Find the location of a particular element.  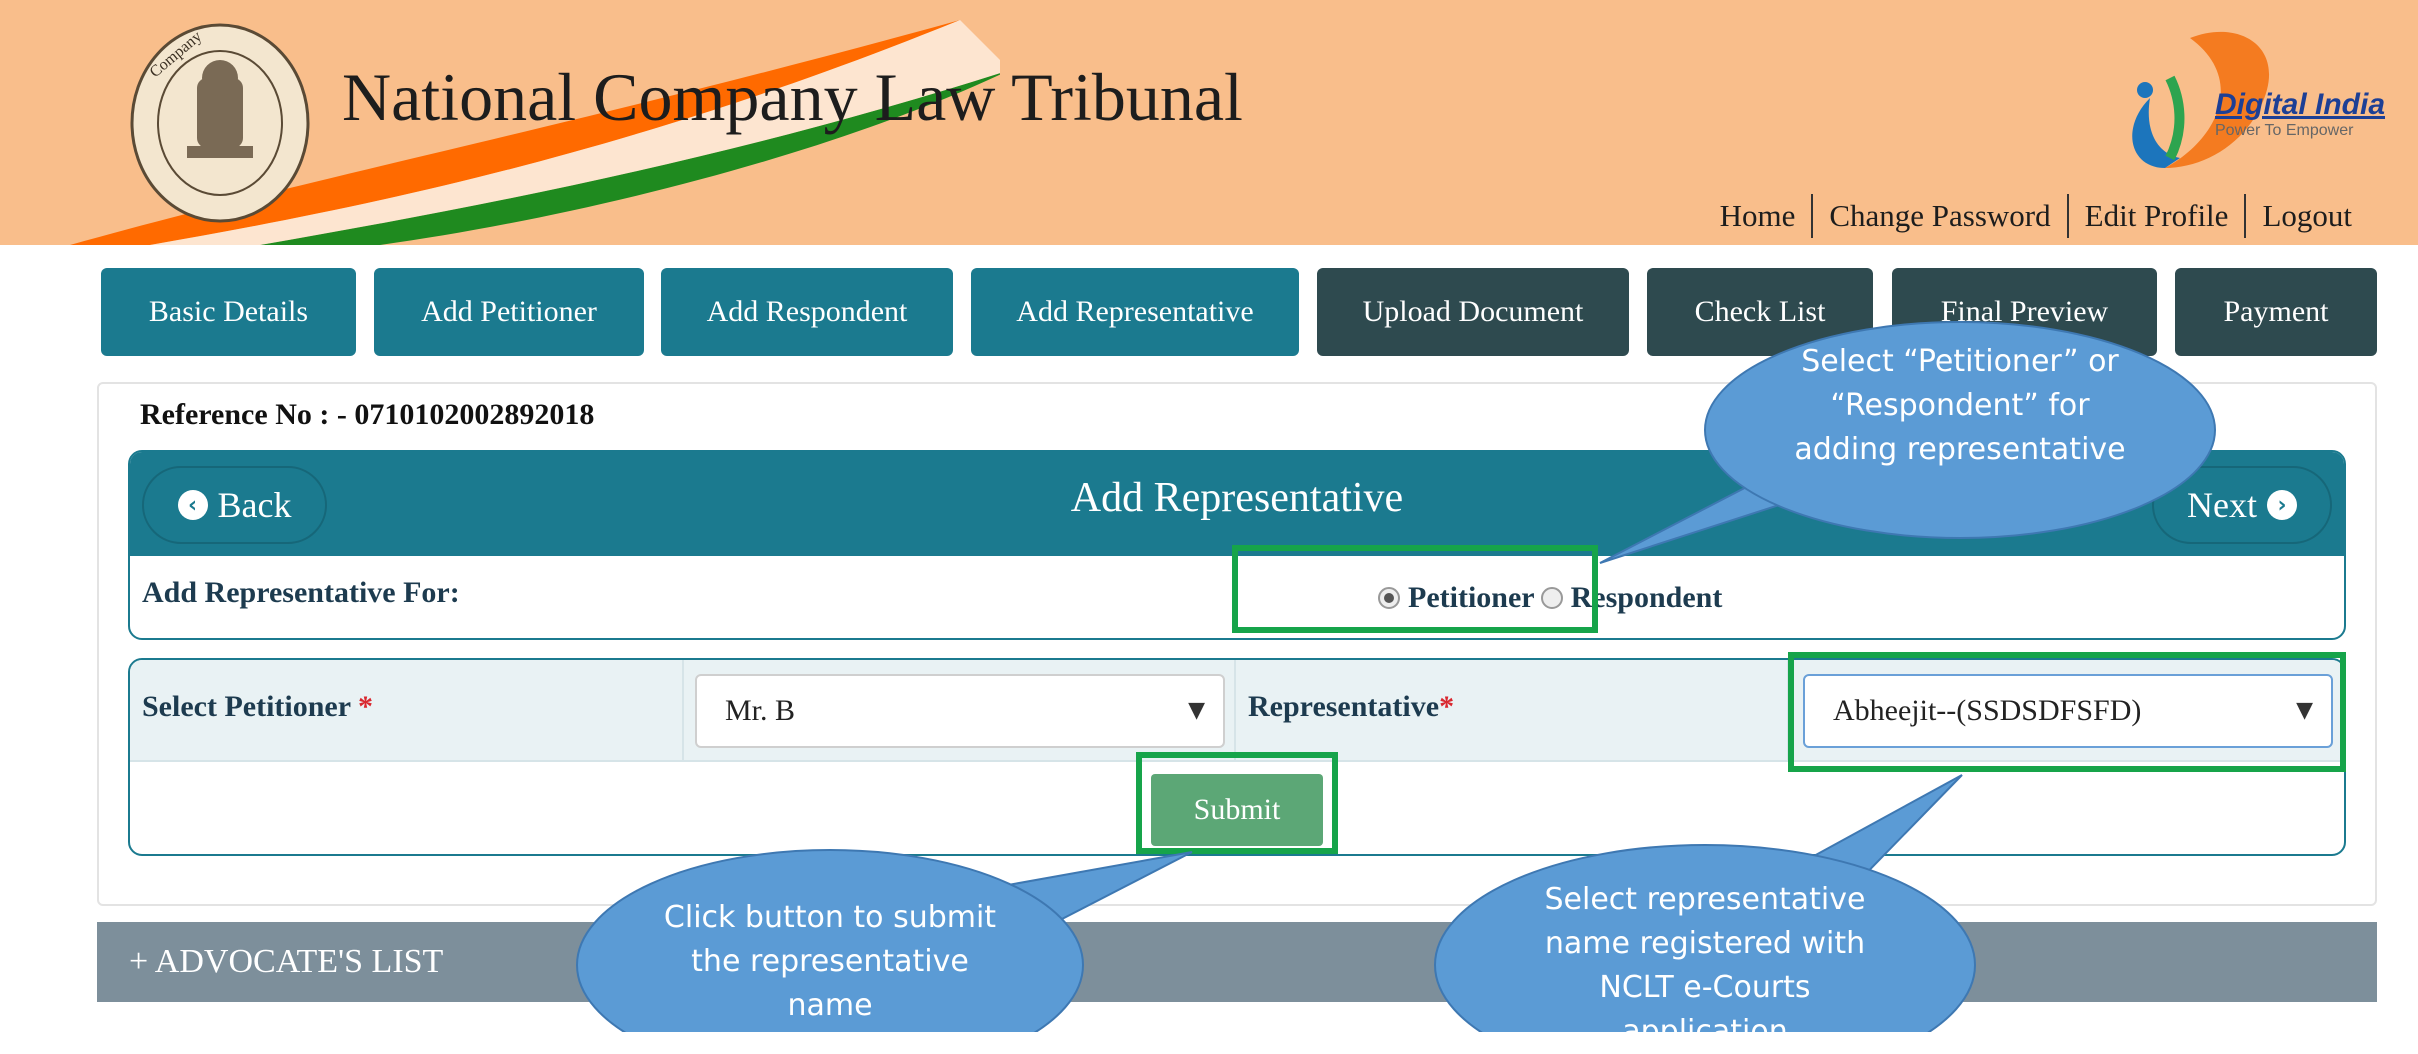

chevron-right-circle-icon: › is located at coordinates (2281, 505).